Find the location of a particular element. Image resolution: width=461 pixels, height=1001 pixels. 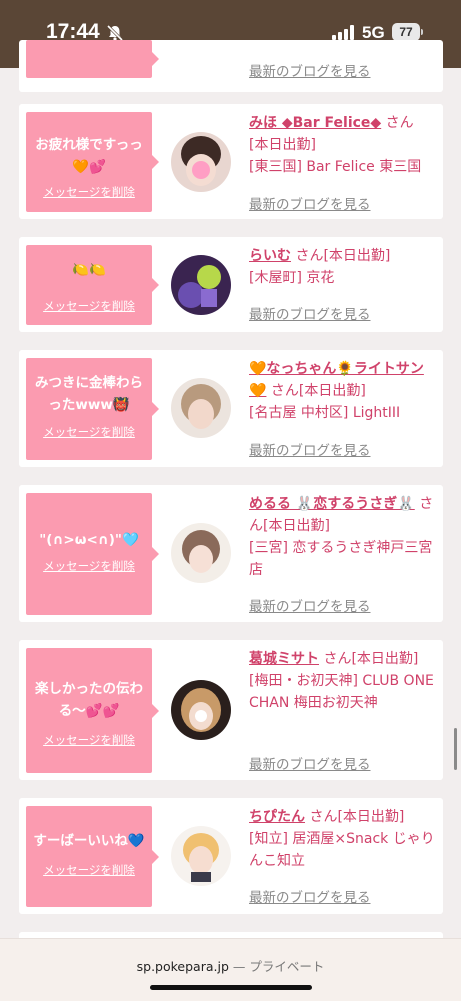

battery-tip is located at coordinates (422, 32).